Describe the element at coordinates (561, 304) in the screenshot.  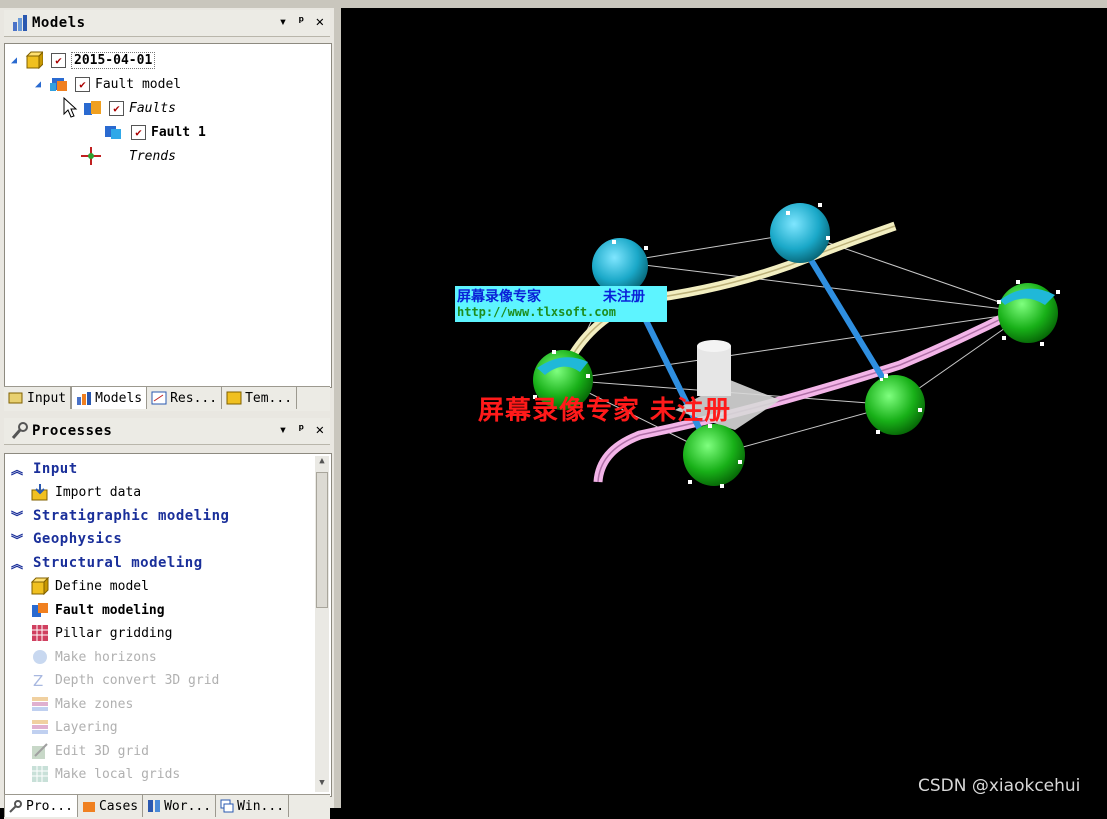
I see `watermark-box: 屏幕录像专家 未注册 http://www.tlxsoft.com` at that location.